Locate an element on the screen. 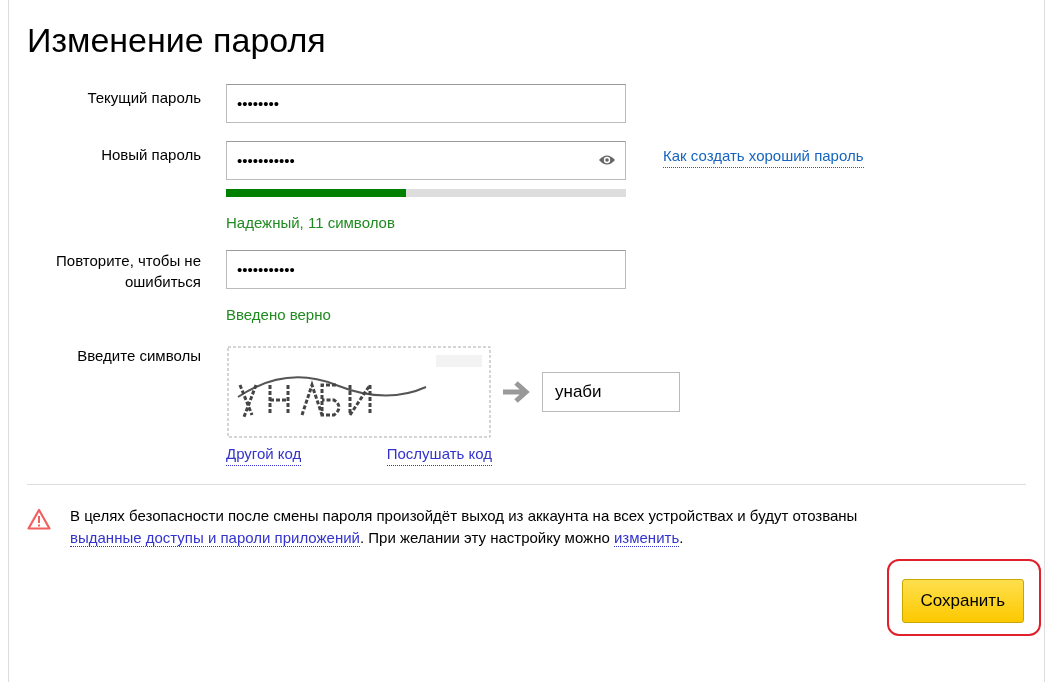 The width and height of the screenshot is (1053, 682). captcha-link: Послушать код is located at coordinates (439, 454).